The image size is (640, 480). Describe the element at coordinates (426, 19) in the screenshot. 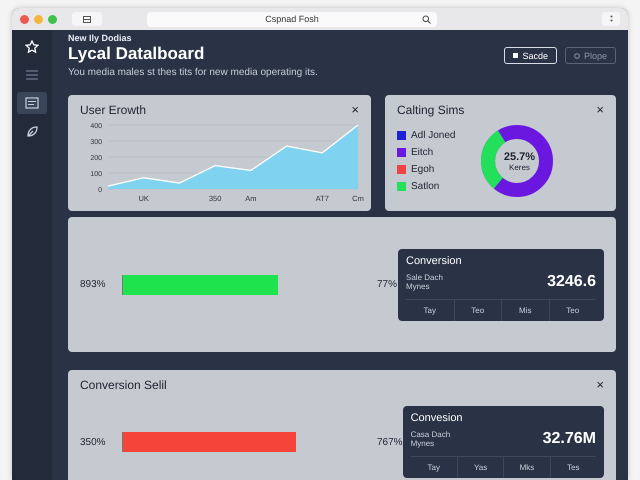

I see `search-icon` at that location.